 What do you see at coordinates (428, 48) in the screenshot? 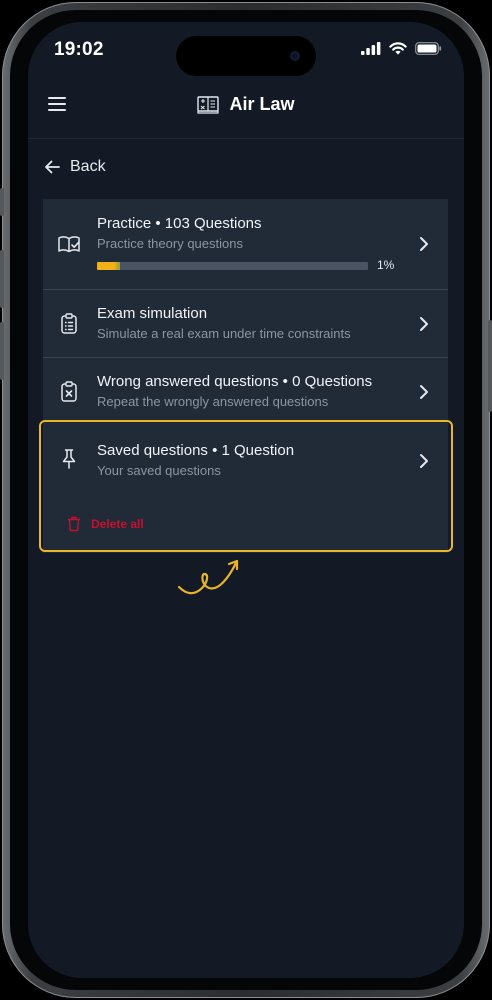
I see `battery-icon` at bounding box center [428, 48].